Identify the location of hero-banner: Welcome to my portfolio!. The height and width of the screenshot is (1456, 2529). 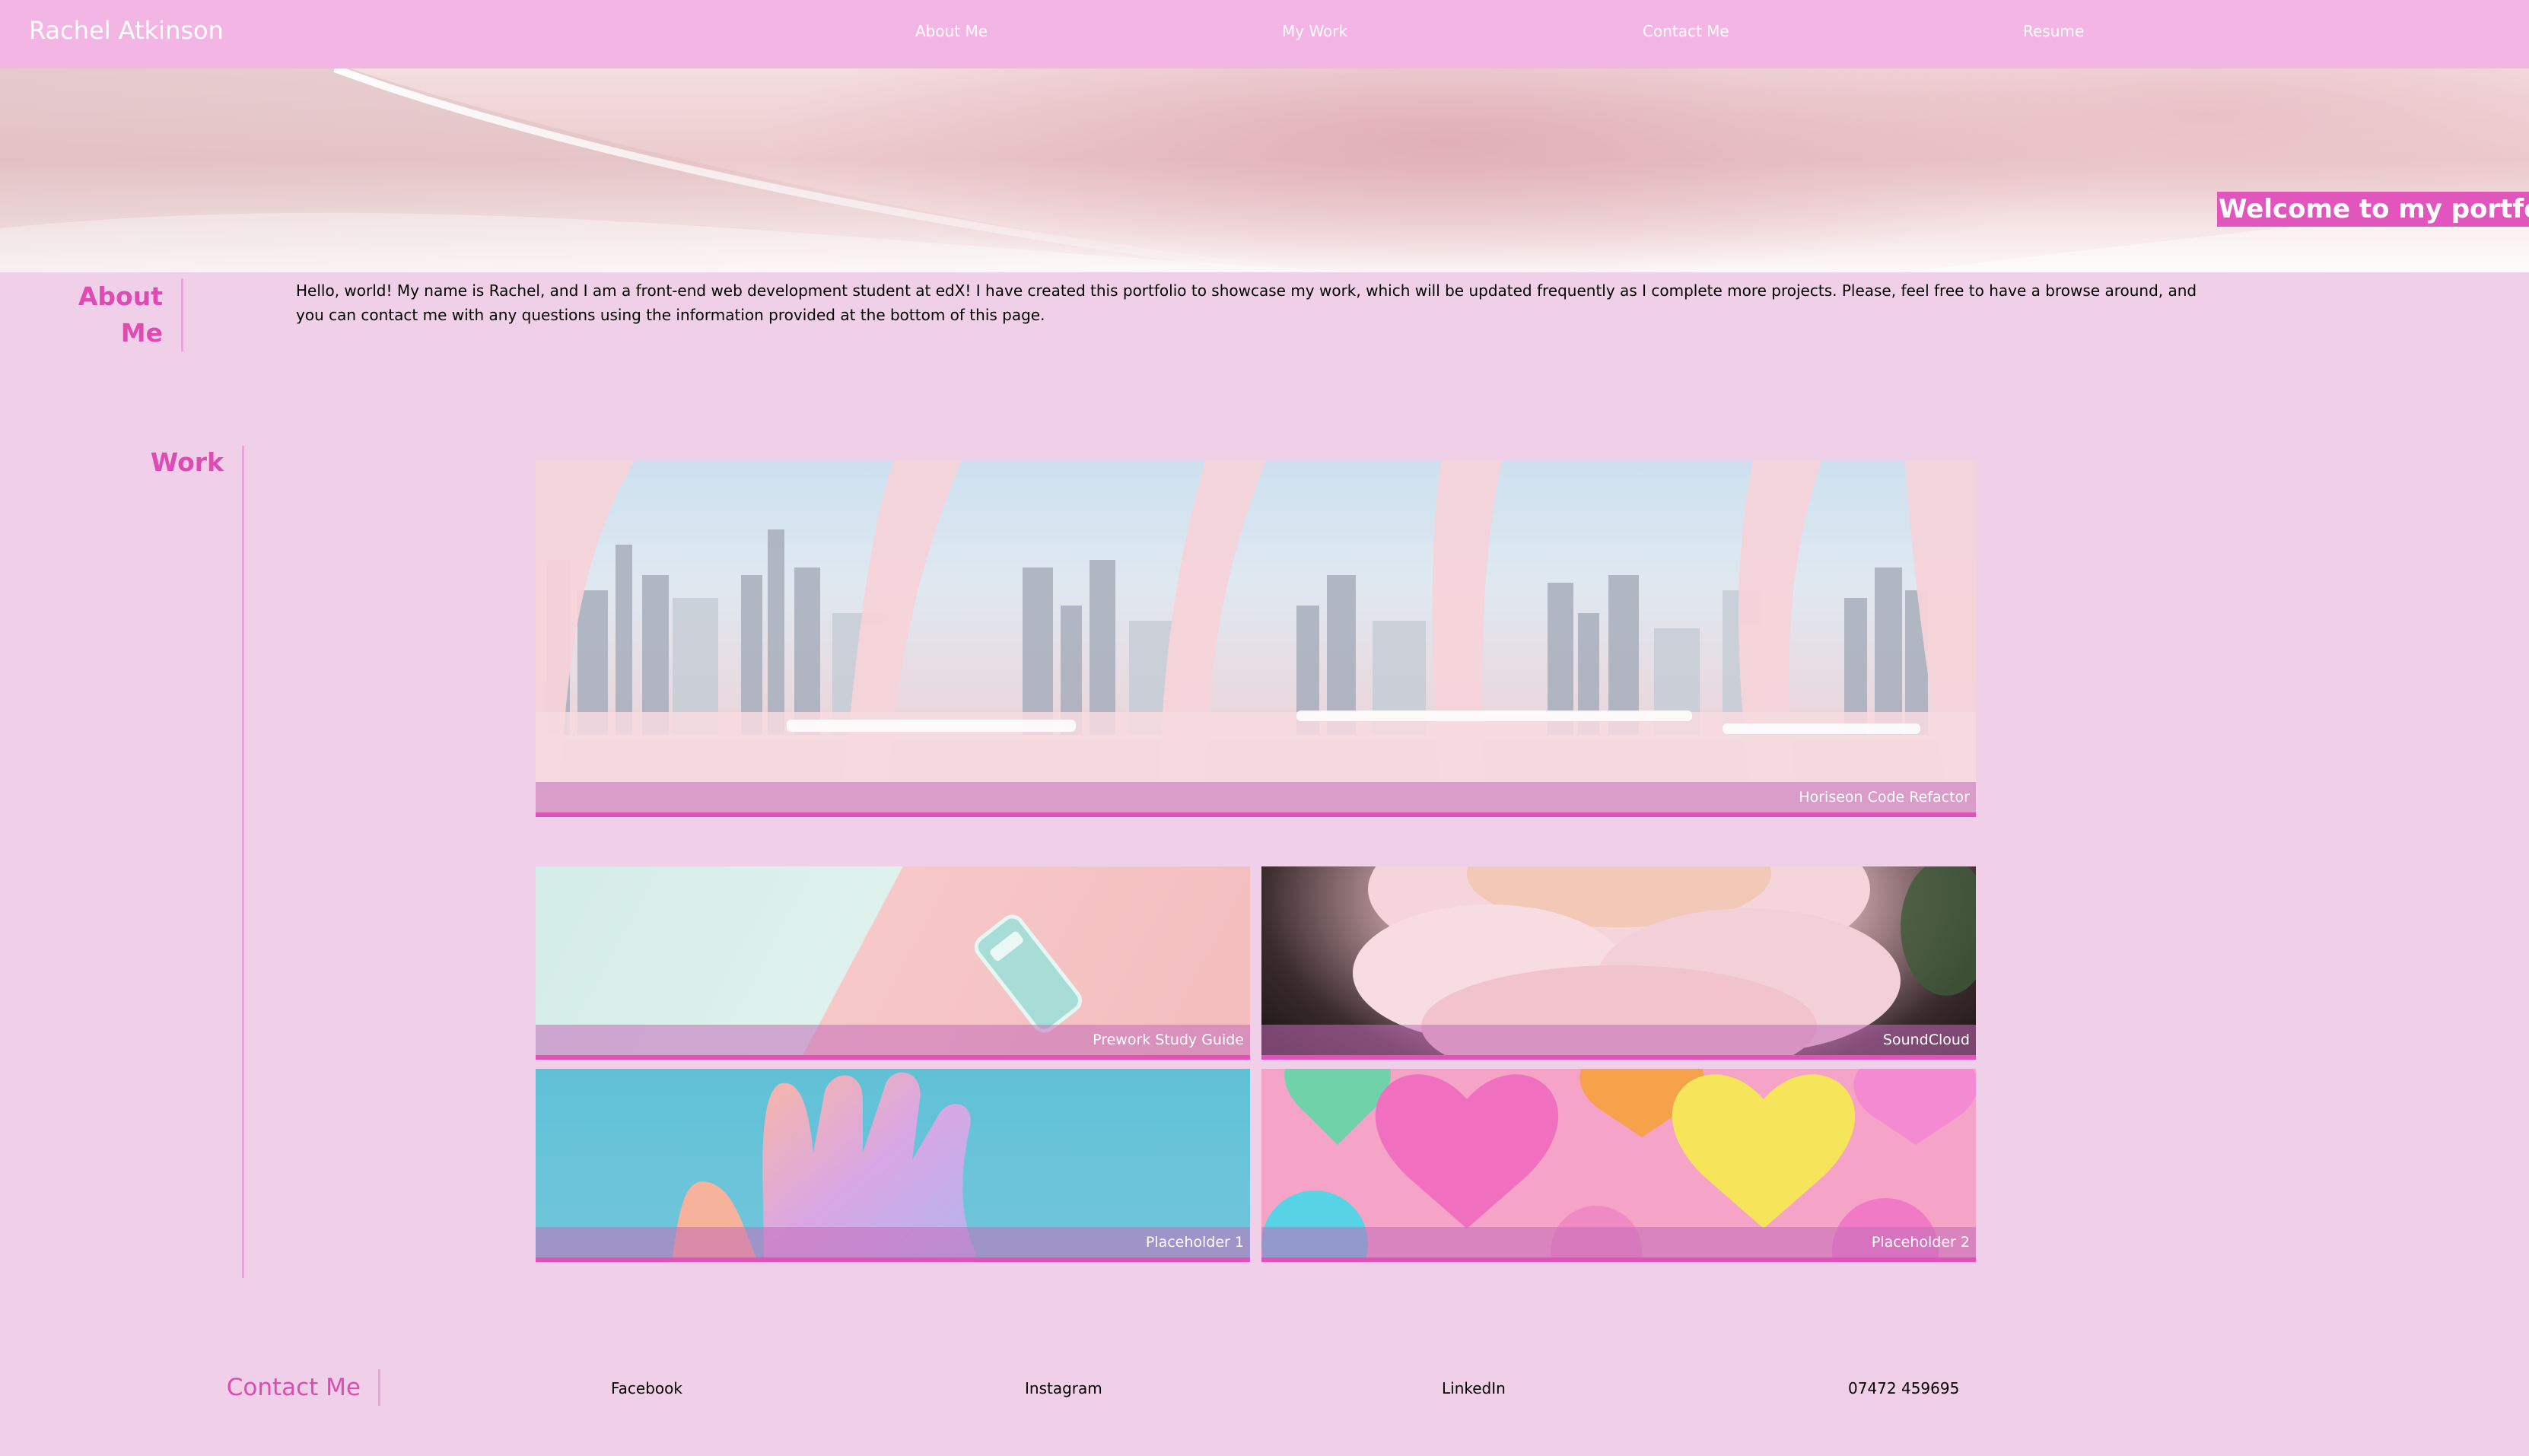
(1264, 170).